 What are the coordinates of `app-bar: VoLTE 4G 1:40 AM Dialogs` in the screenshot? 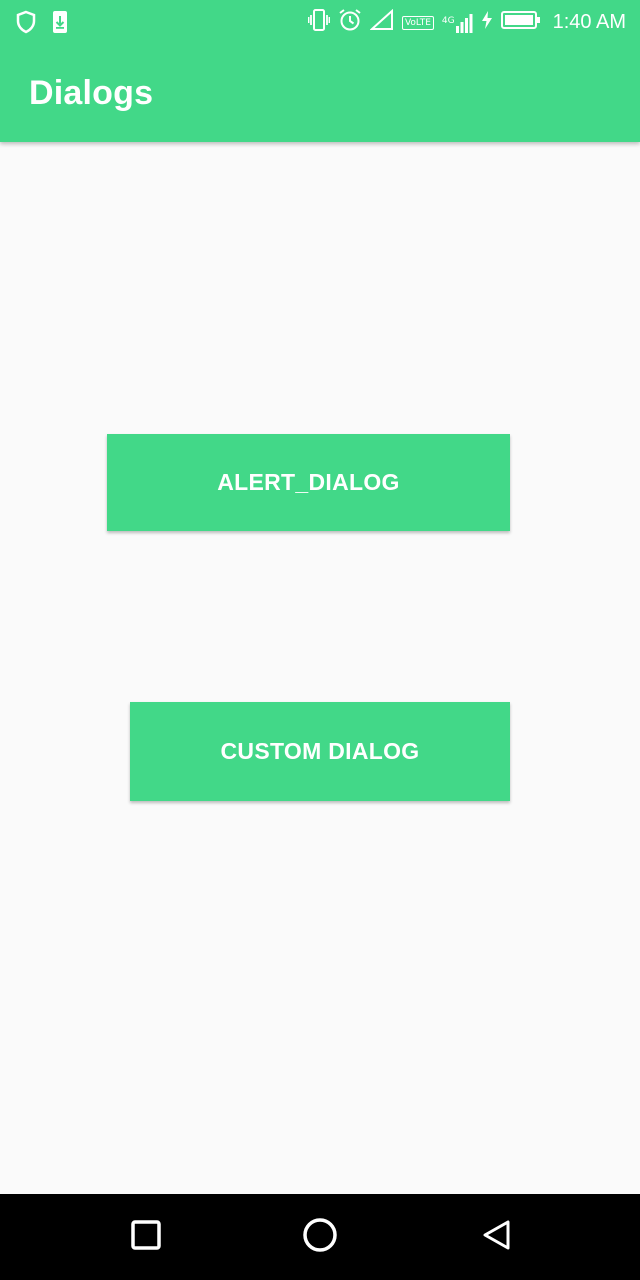 It's located at (320, 71).